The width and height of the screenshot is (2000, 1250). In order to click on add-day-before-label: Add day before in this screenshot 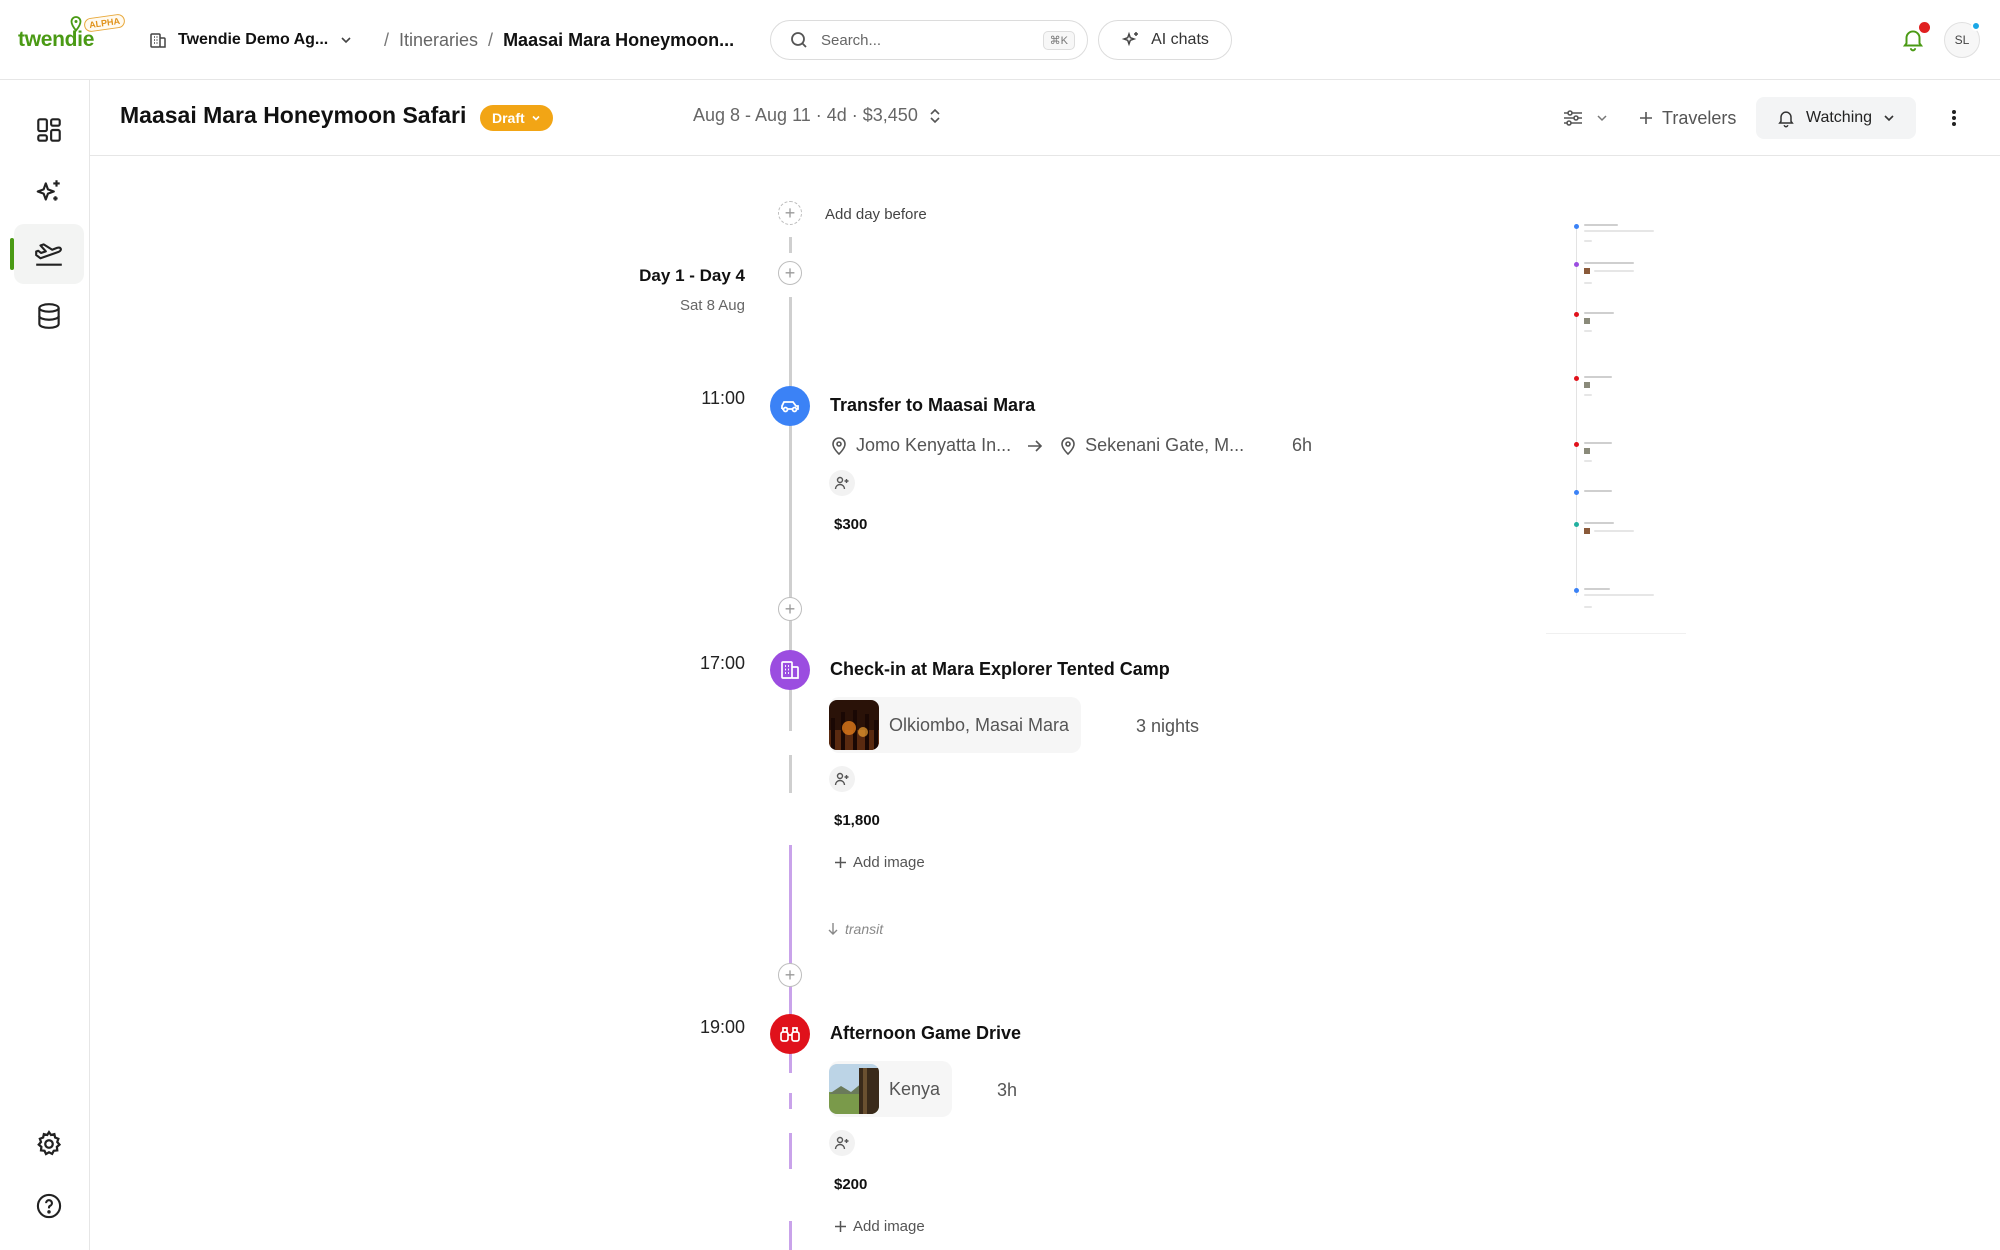, I will do `click(876, 214)`.